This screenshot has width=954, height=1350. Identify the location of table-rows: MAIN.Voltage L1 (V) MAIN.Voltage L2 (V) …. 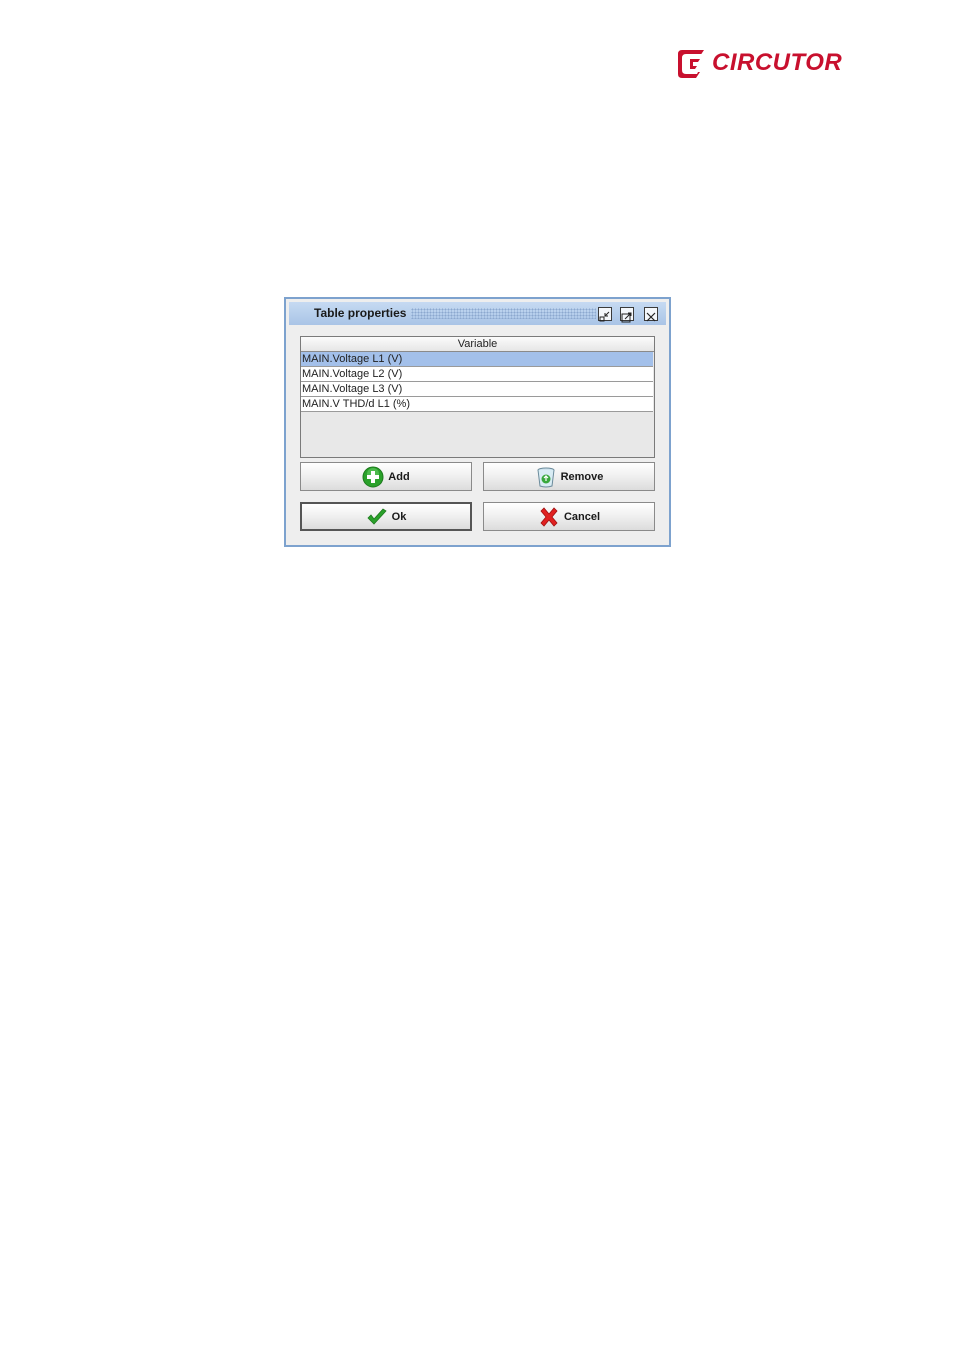
(477, 382).